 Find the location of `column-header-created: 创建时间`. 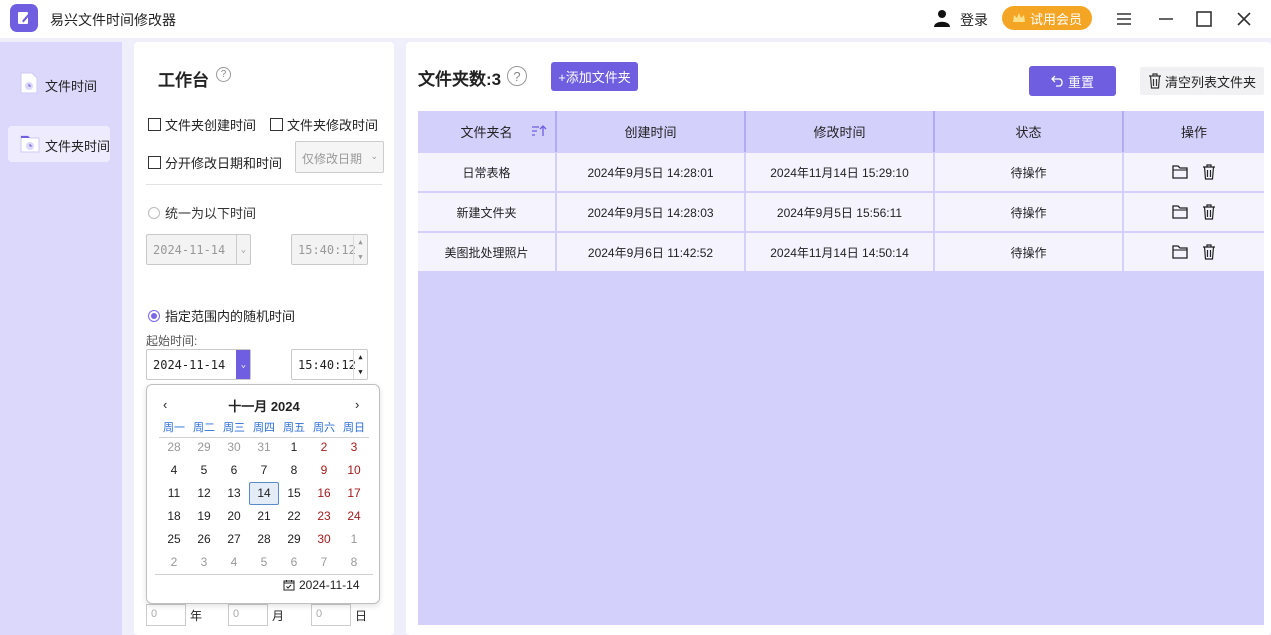

column-header-created: 创建时间 is located at coordinates (651, 131).